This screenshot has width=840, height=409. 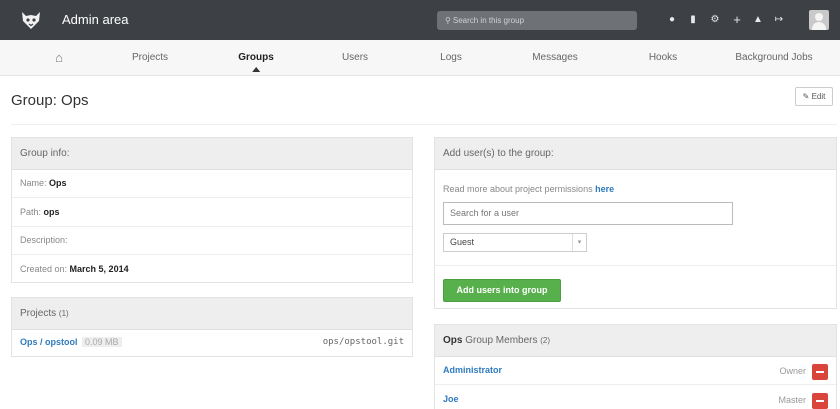 I want to click on search-input: ⚲ Search in this group, so click(x=537, y=20).